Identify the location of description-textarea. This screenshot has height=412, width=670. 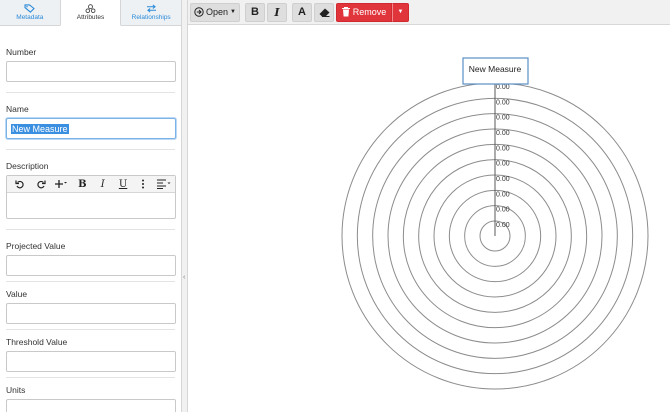
(91, 205).